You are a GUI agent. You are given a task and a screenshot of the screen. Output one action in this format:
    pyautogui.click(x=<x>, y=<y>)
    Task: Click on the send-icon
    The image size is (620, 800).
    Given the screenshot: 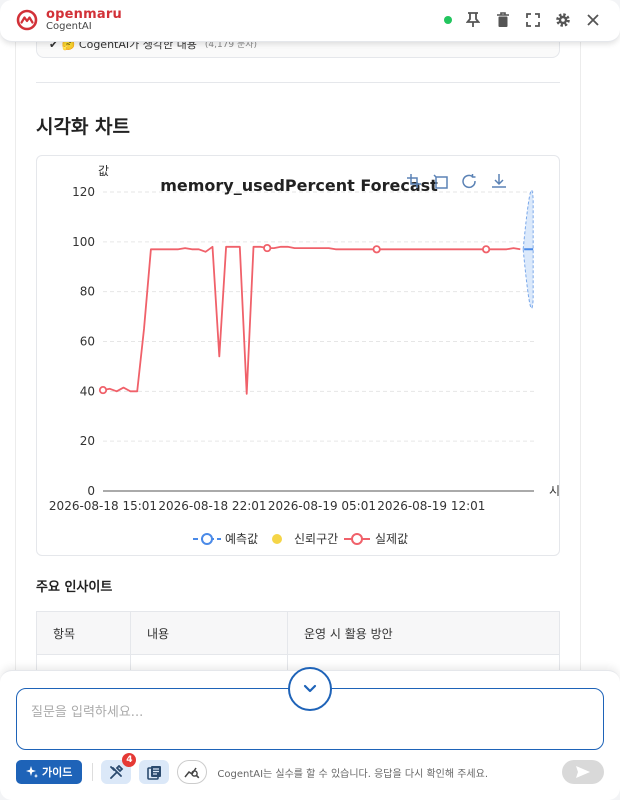 What is the action you would take?
    pyautogui.click(x=583, y=772)
    